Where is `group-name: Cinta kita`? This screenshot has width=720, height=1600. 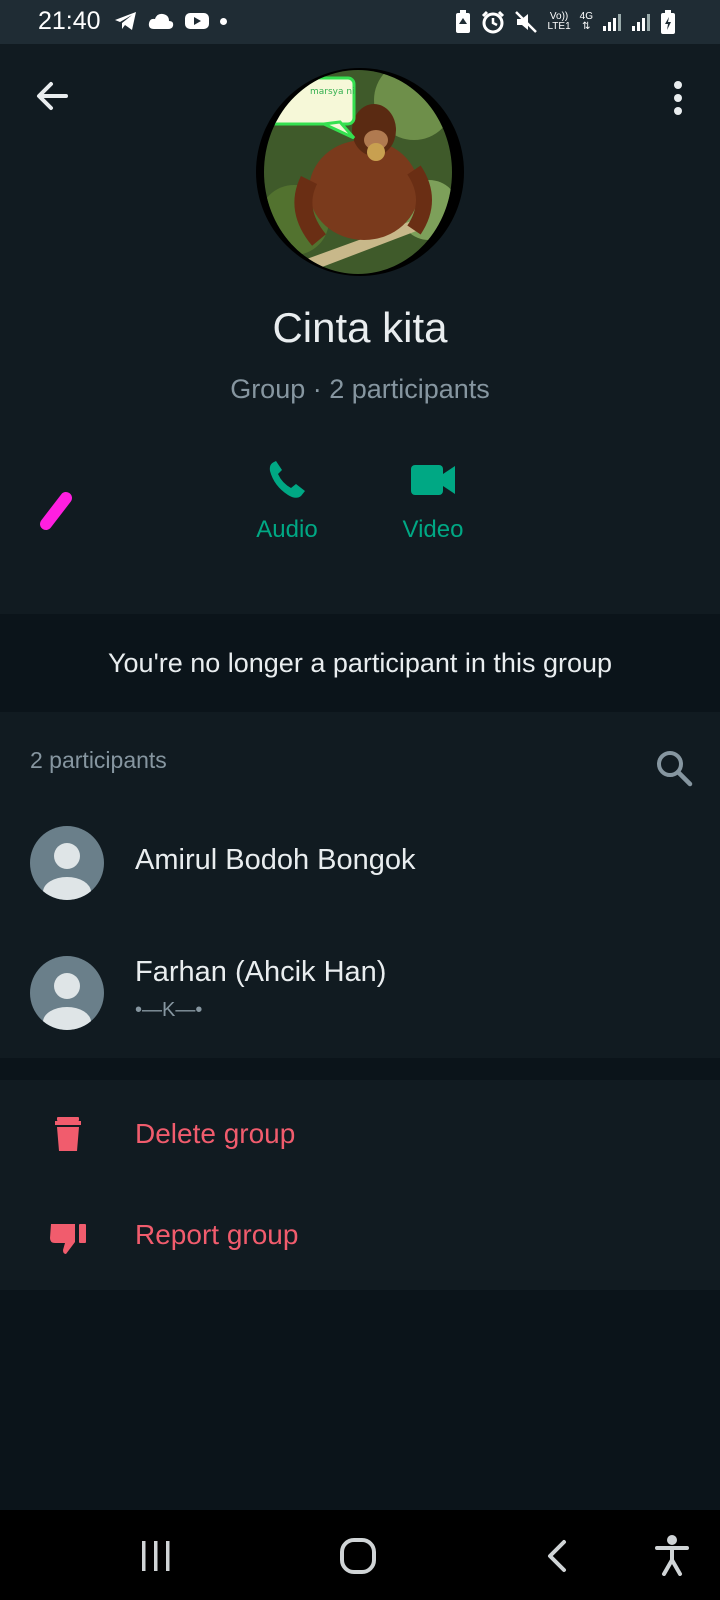
group-name: Cinta kita is located at coordinates (360, 327).